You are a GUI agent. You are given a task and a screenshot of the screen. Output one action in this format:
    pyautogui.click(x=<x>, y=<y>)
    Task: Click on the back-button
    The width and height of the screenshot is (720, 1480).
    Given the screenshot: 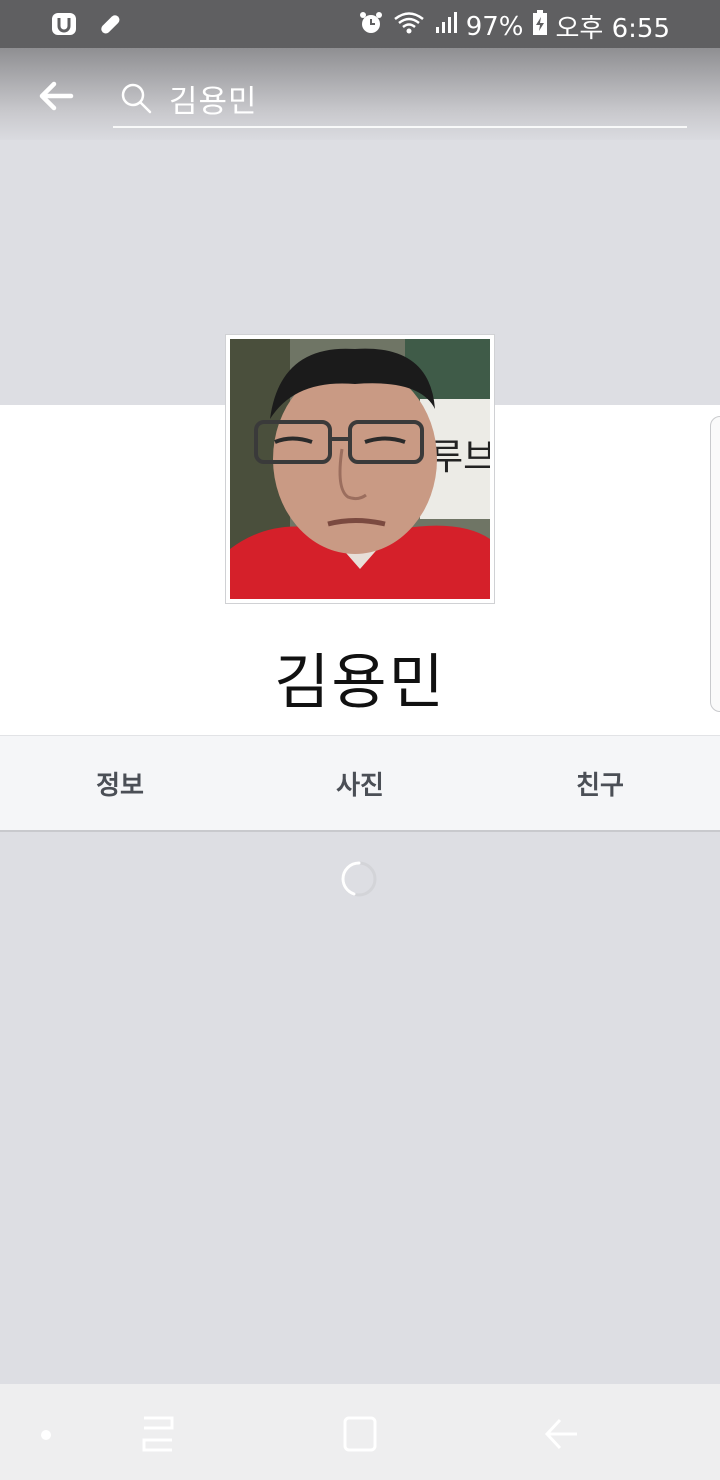 What is the action you would take?
    pyautogui.click(x=56, y=96)
    